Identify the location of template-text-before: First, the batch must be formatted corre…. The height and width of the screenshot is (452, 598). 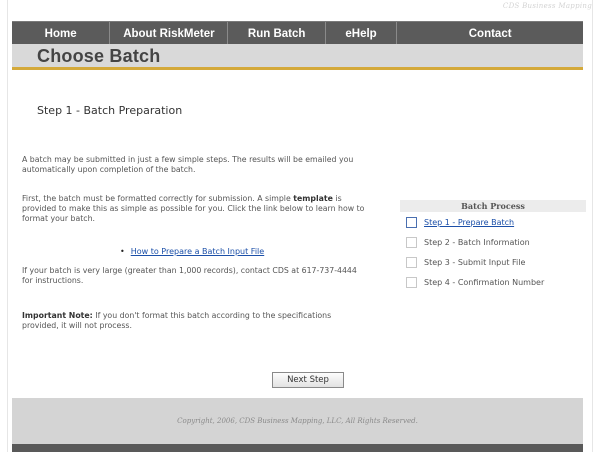
(158, 198).